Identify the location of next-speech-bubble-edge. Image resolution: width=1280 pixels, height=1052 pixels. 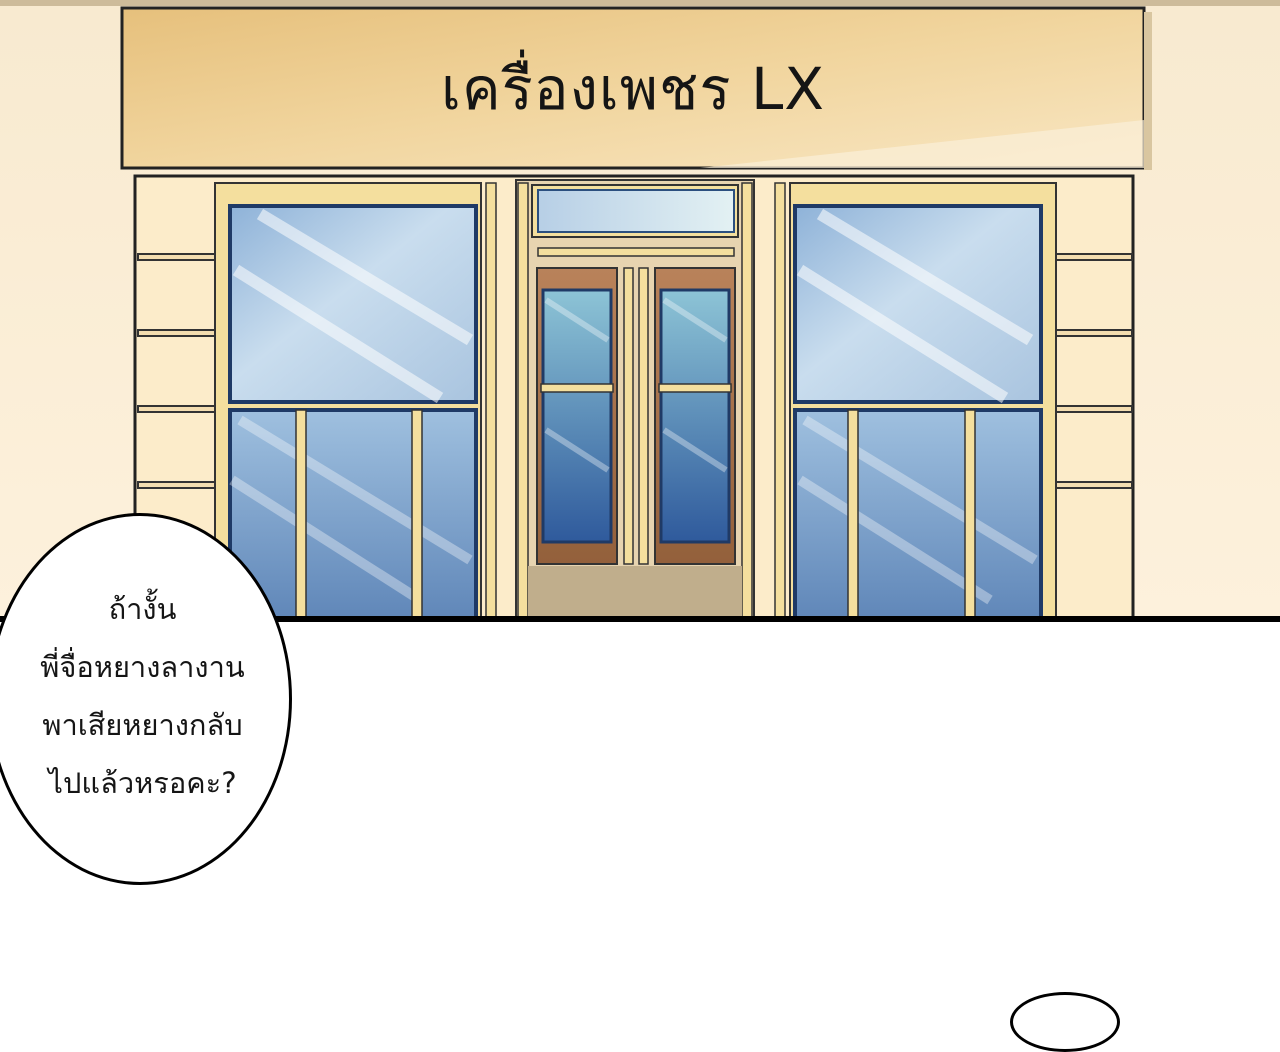
(1065, 1022).